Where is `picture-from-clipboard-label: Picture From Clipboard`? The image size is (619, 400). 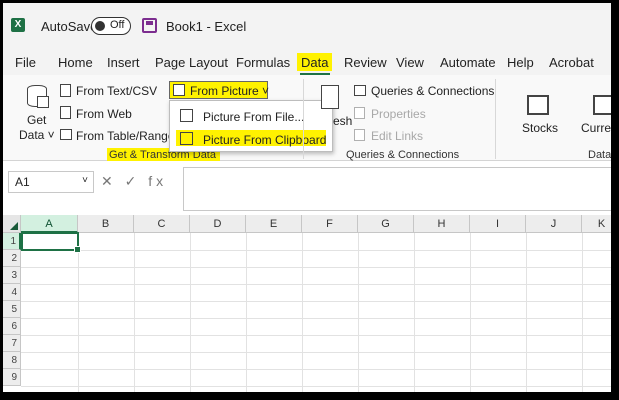 picture-from-clipboard-label: Picture From Clipboard is located at coordinates (265, 140).